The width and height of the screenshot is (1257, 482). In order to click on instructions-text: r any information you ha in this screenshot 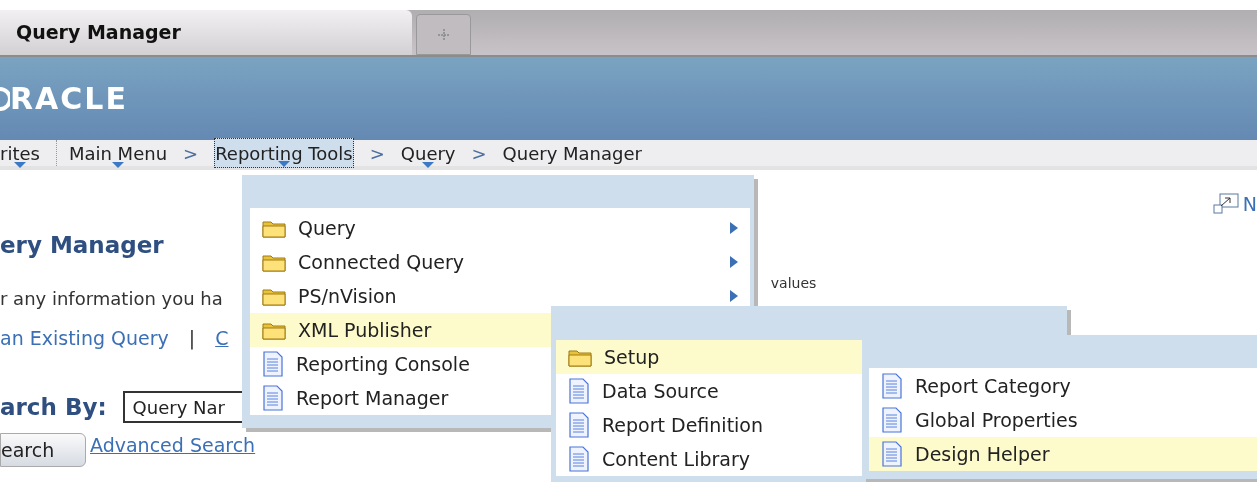, I will do `click(111, 298)`.